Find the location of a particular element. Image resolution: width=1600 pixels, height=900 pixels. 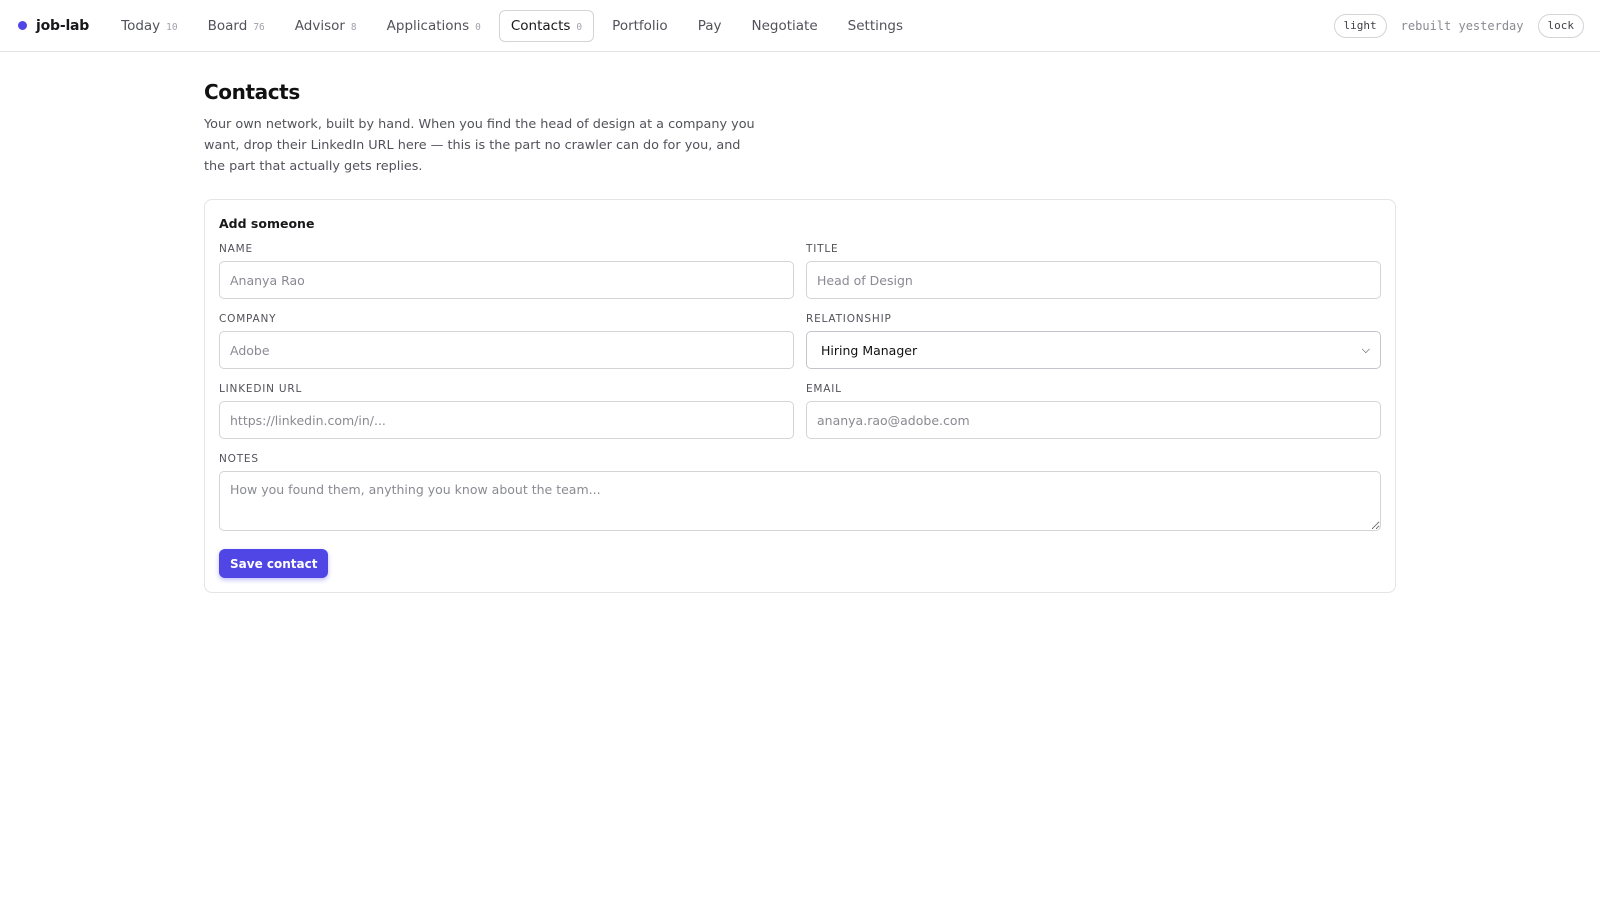

linkedin-group: LINKEDIN URL is located at coordinates (506, 411).